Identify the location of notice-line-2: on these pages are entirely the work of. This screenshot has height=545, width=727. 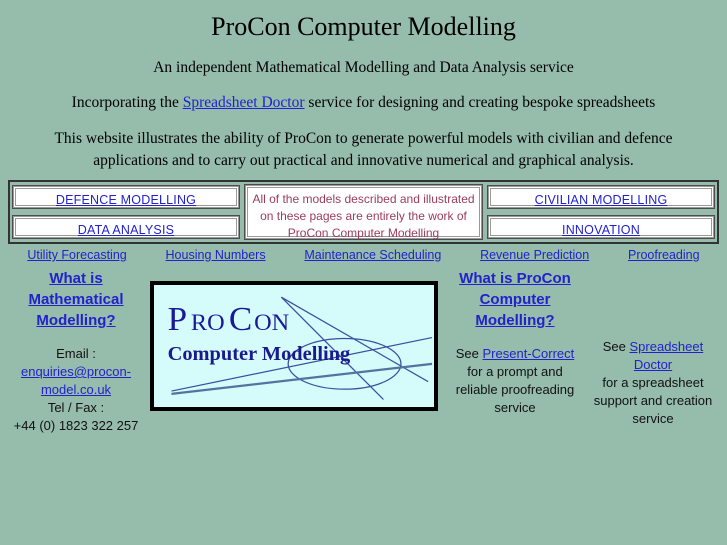
(363, 216).